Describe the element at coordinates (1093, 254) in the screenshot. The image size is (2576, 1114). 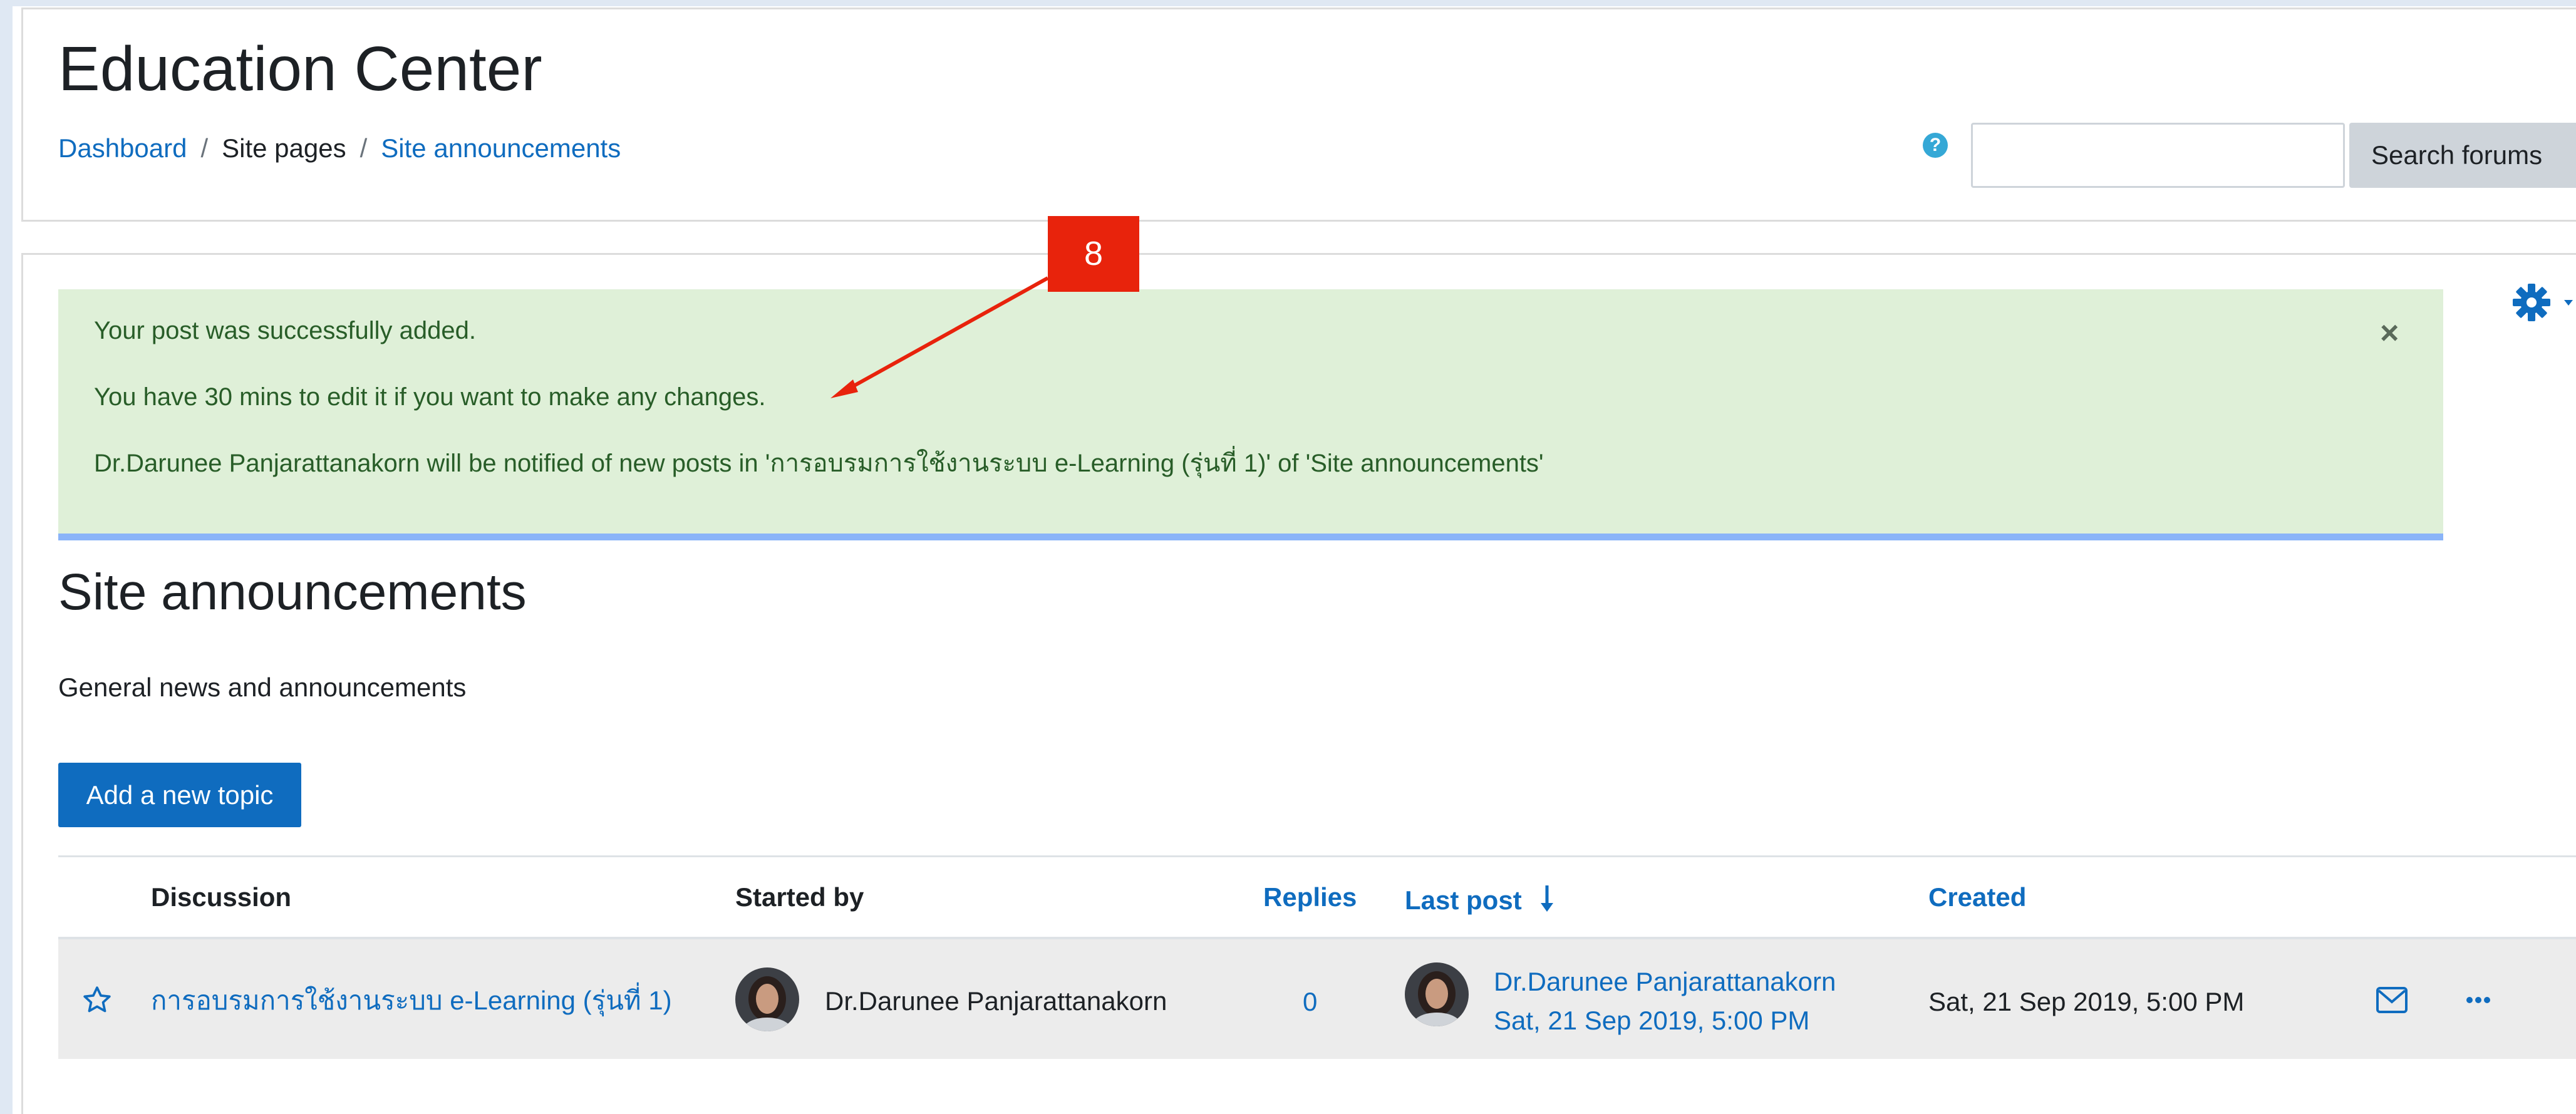
I see `callout-badge: 8` at that location.